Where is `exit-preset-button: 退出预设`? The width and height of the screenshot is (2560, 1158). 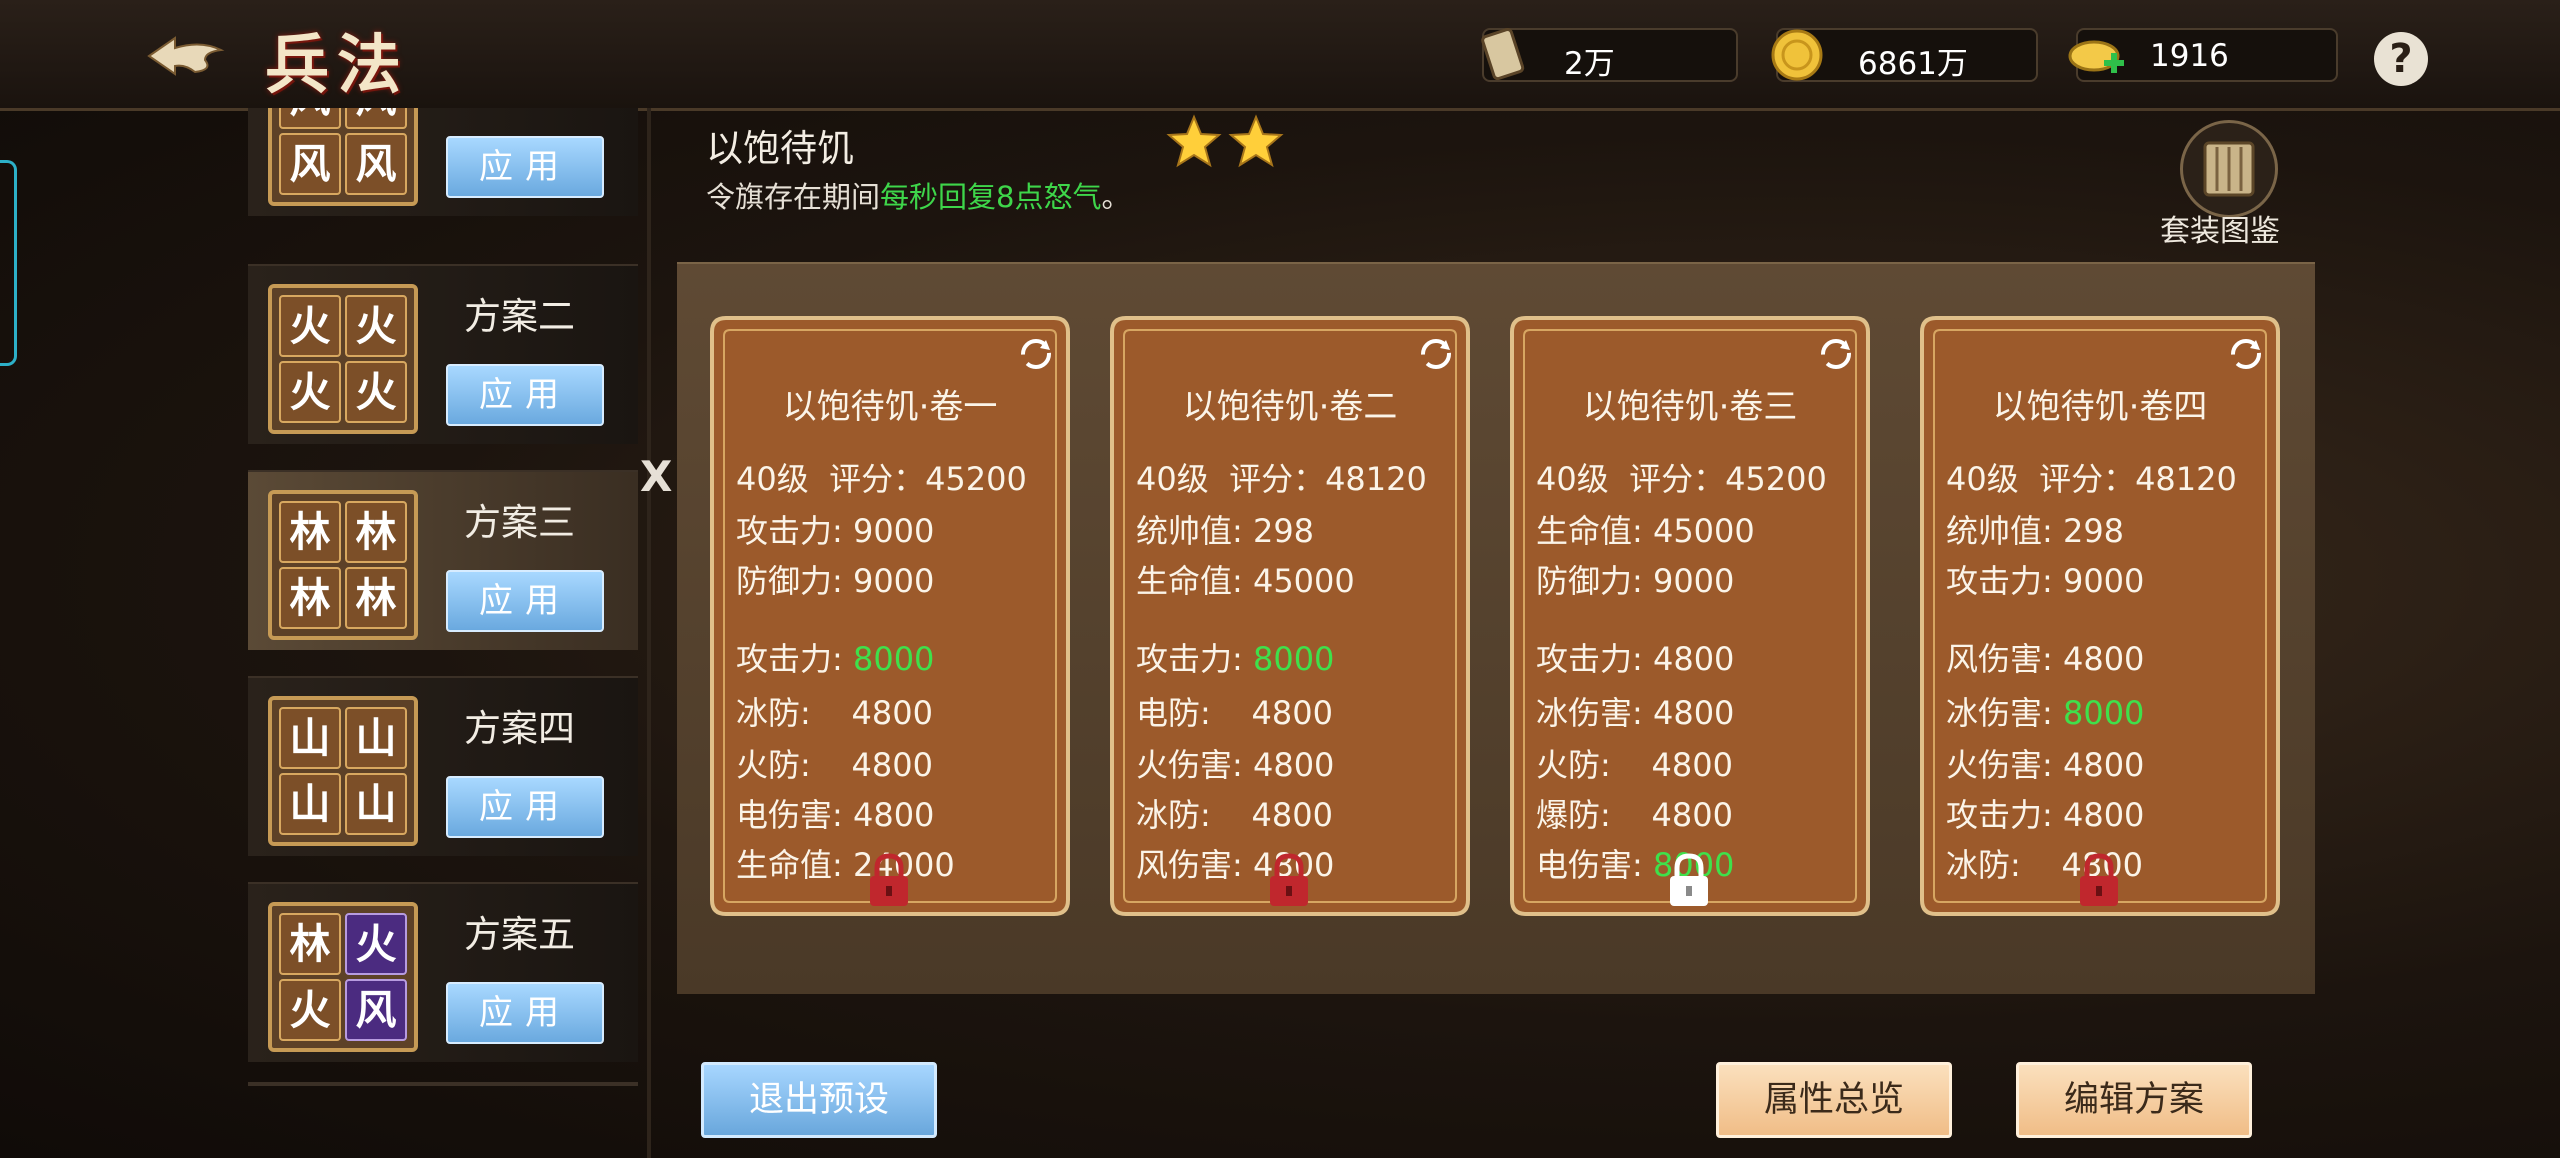 exit-preset-button: 退出预设 is located at coordinates (819, 1100).